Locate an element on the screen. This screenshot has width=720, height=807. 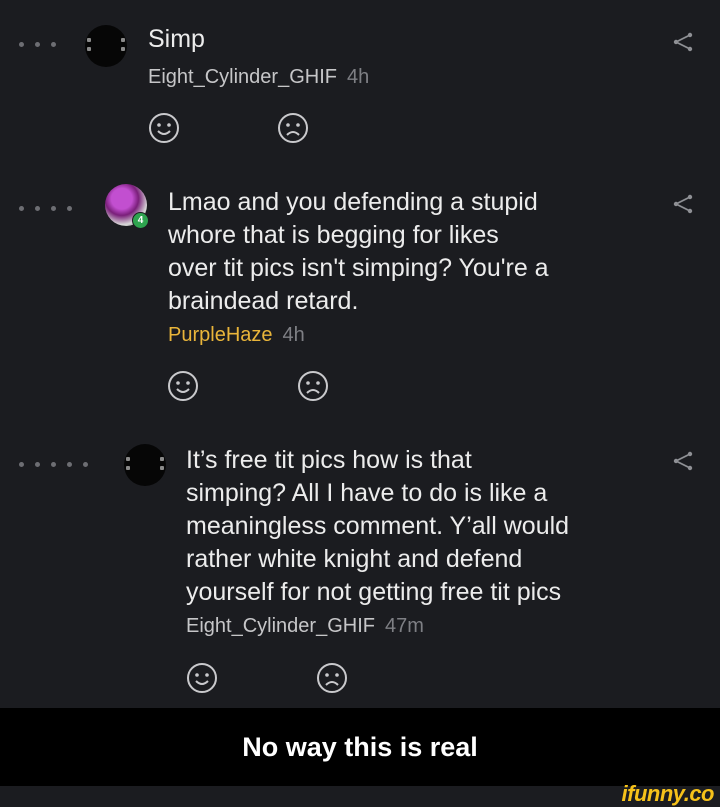
caption-text: No way this is real is located at coordinates (360, 746).